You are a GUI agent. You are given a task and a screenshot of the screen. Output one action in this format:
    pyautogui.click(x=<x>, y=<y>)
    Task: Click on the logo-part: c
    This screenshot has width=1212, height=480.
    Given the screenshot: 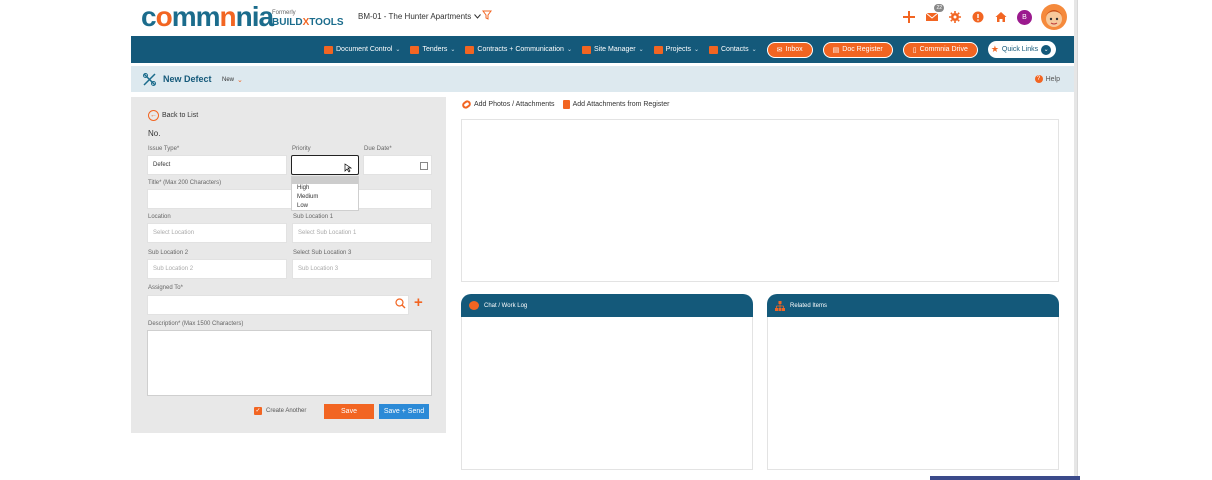 What is the action you would take?
    pyautogui.click(x=149, y=16)
    